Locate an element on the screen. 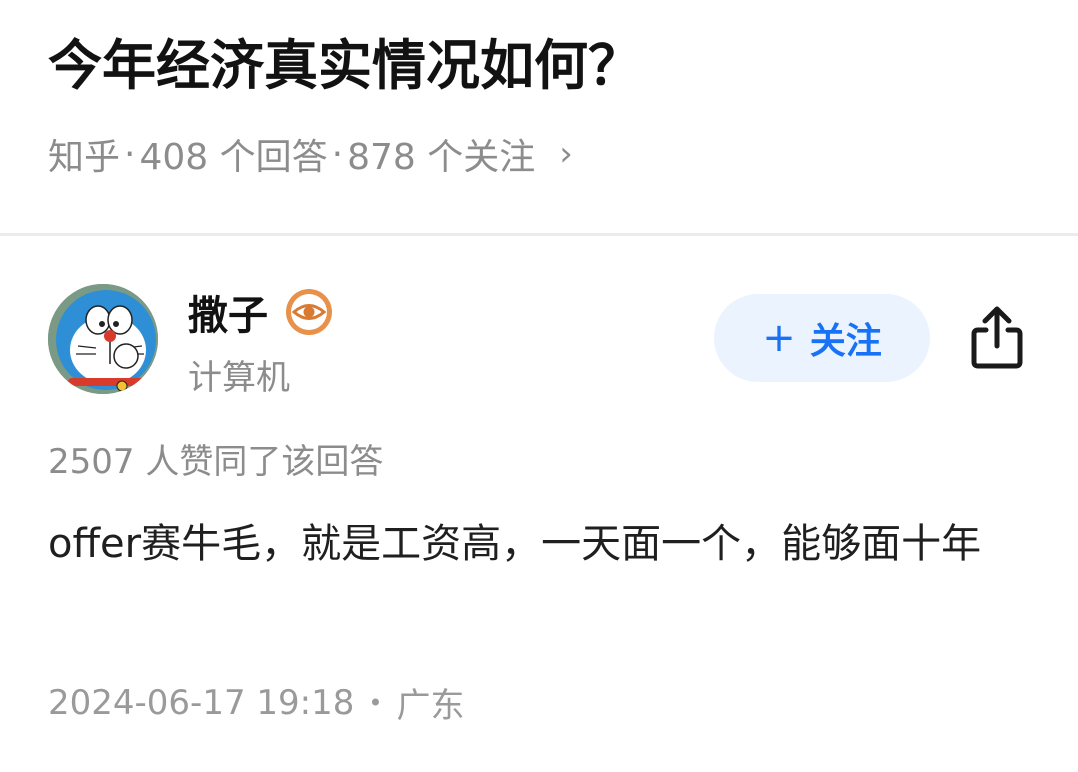 The height and width of the screenshot is (772, 1078). chevron-right-icon: › is located at coordinates (566, 154).